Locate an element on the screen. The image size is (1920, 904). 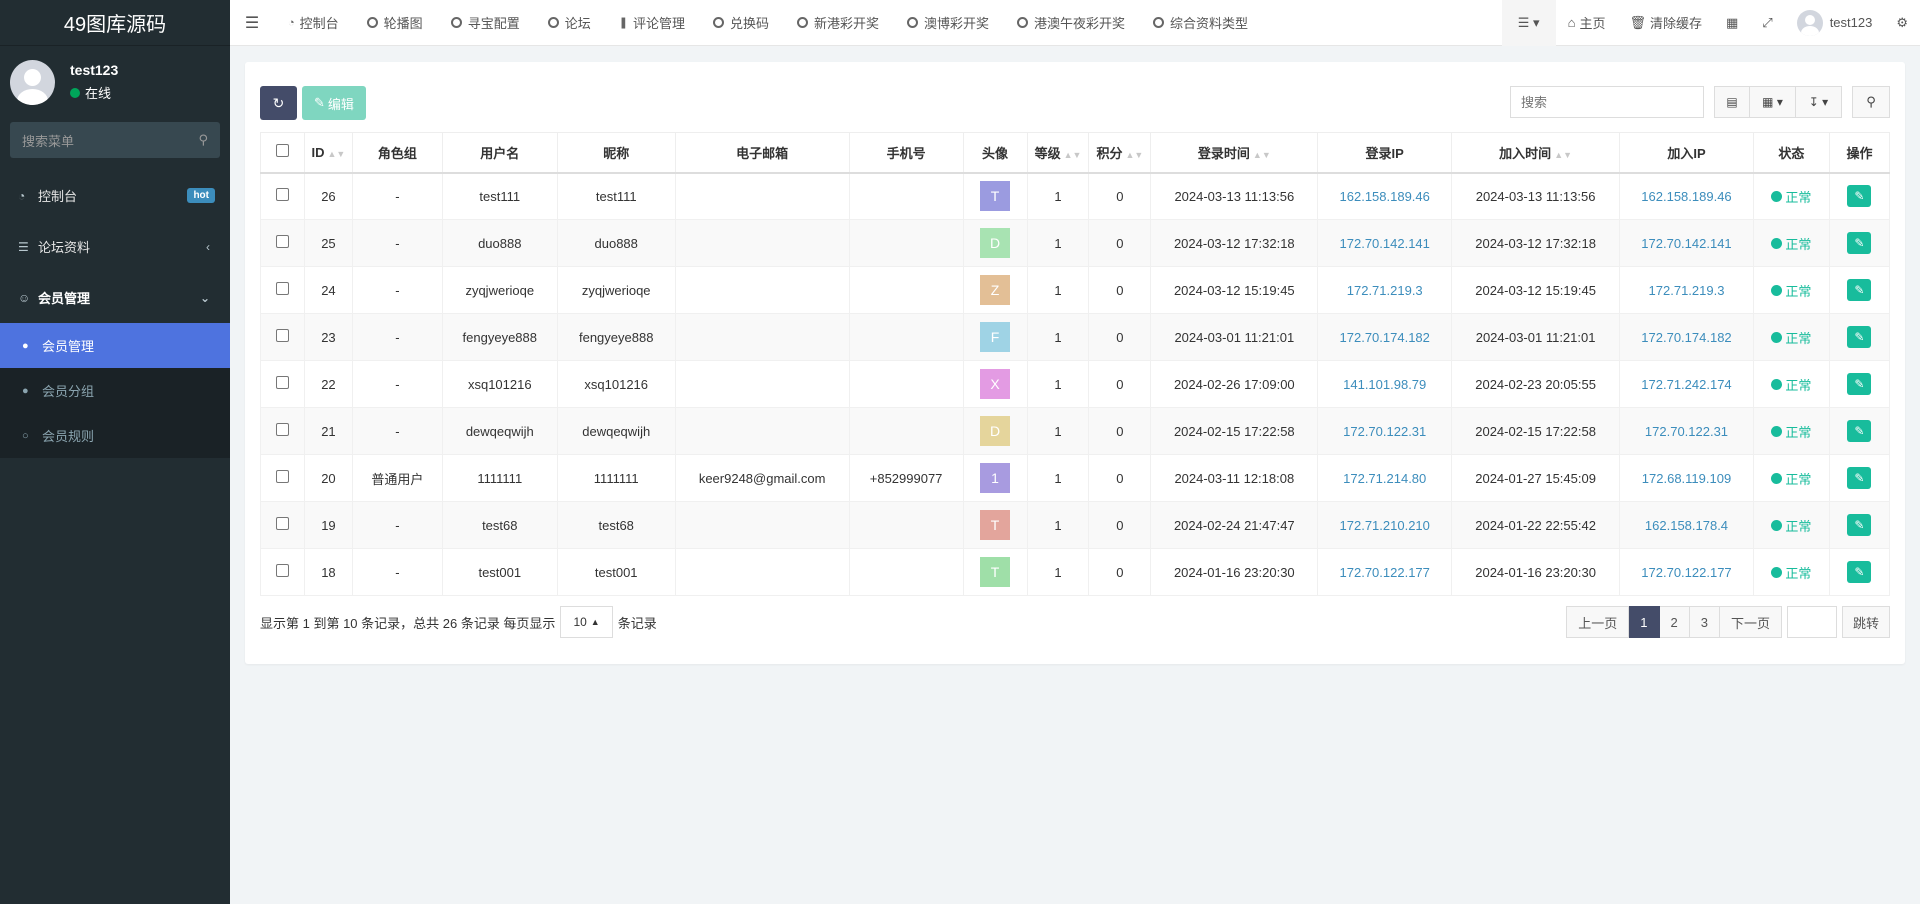
page-3-button: 3 is located at coordinates (1704, 622).